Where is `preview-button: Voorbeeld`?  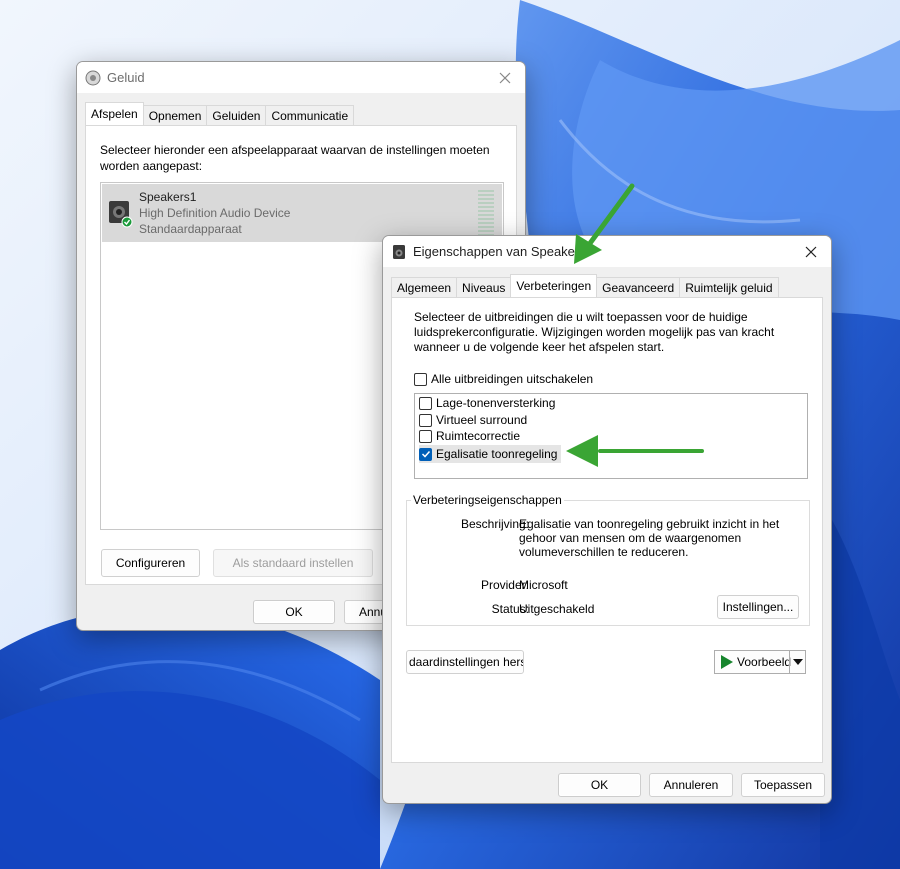
preview-button: Voorbeeld is located at coordinates (760, 662).